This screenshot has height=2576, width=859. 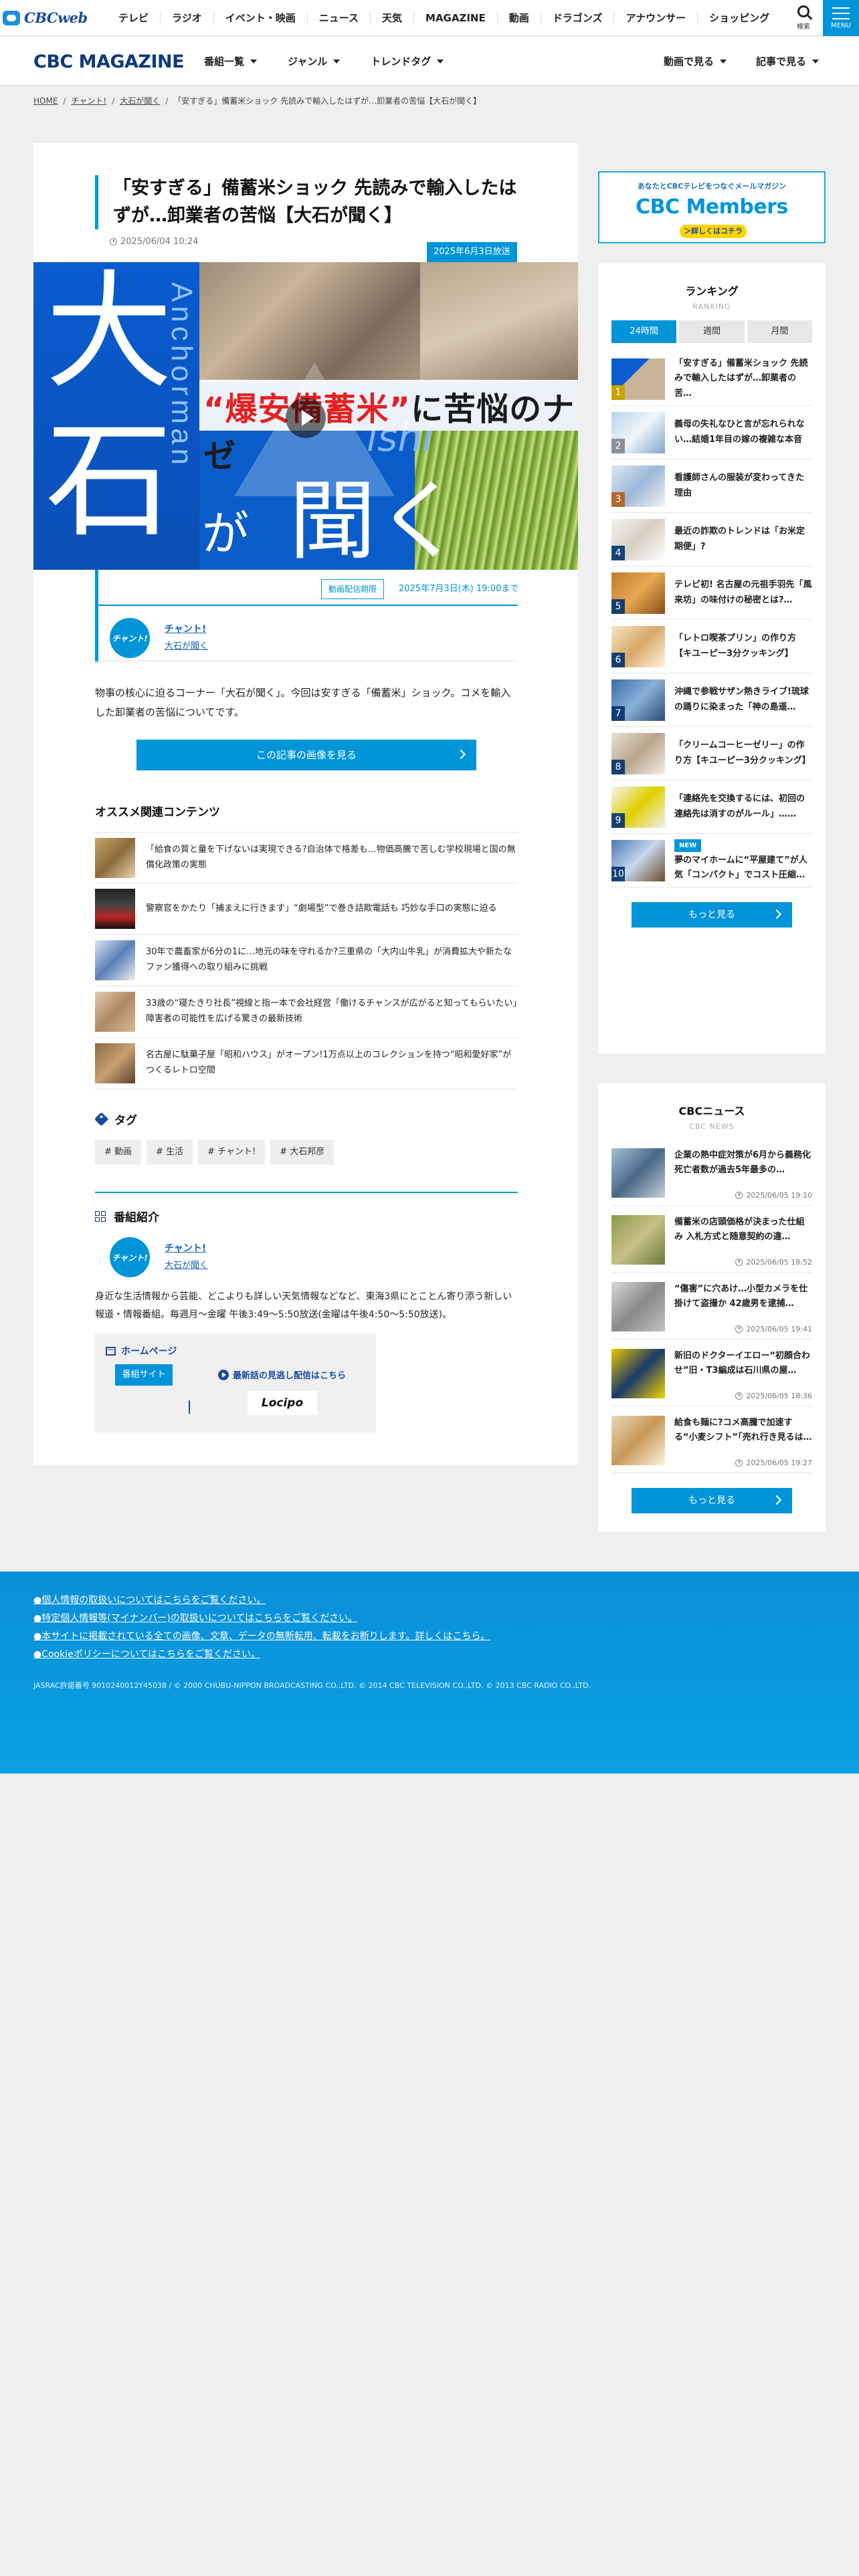 I want to click on mag-nav-trend-tags: トレンドタグ, so click(x=407, y=61).